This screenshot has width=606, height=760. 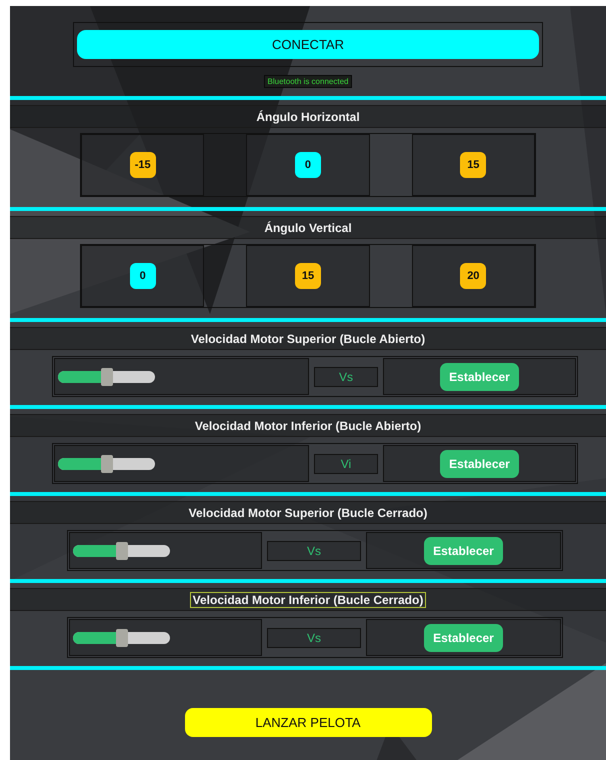 I want to click on value-field: Vi, so click(x=346, y=464).